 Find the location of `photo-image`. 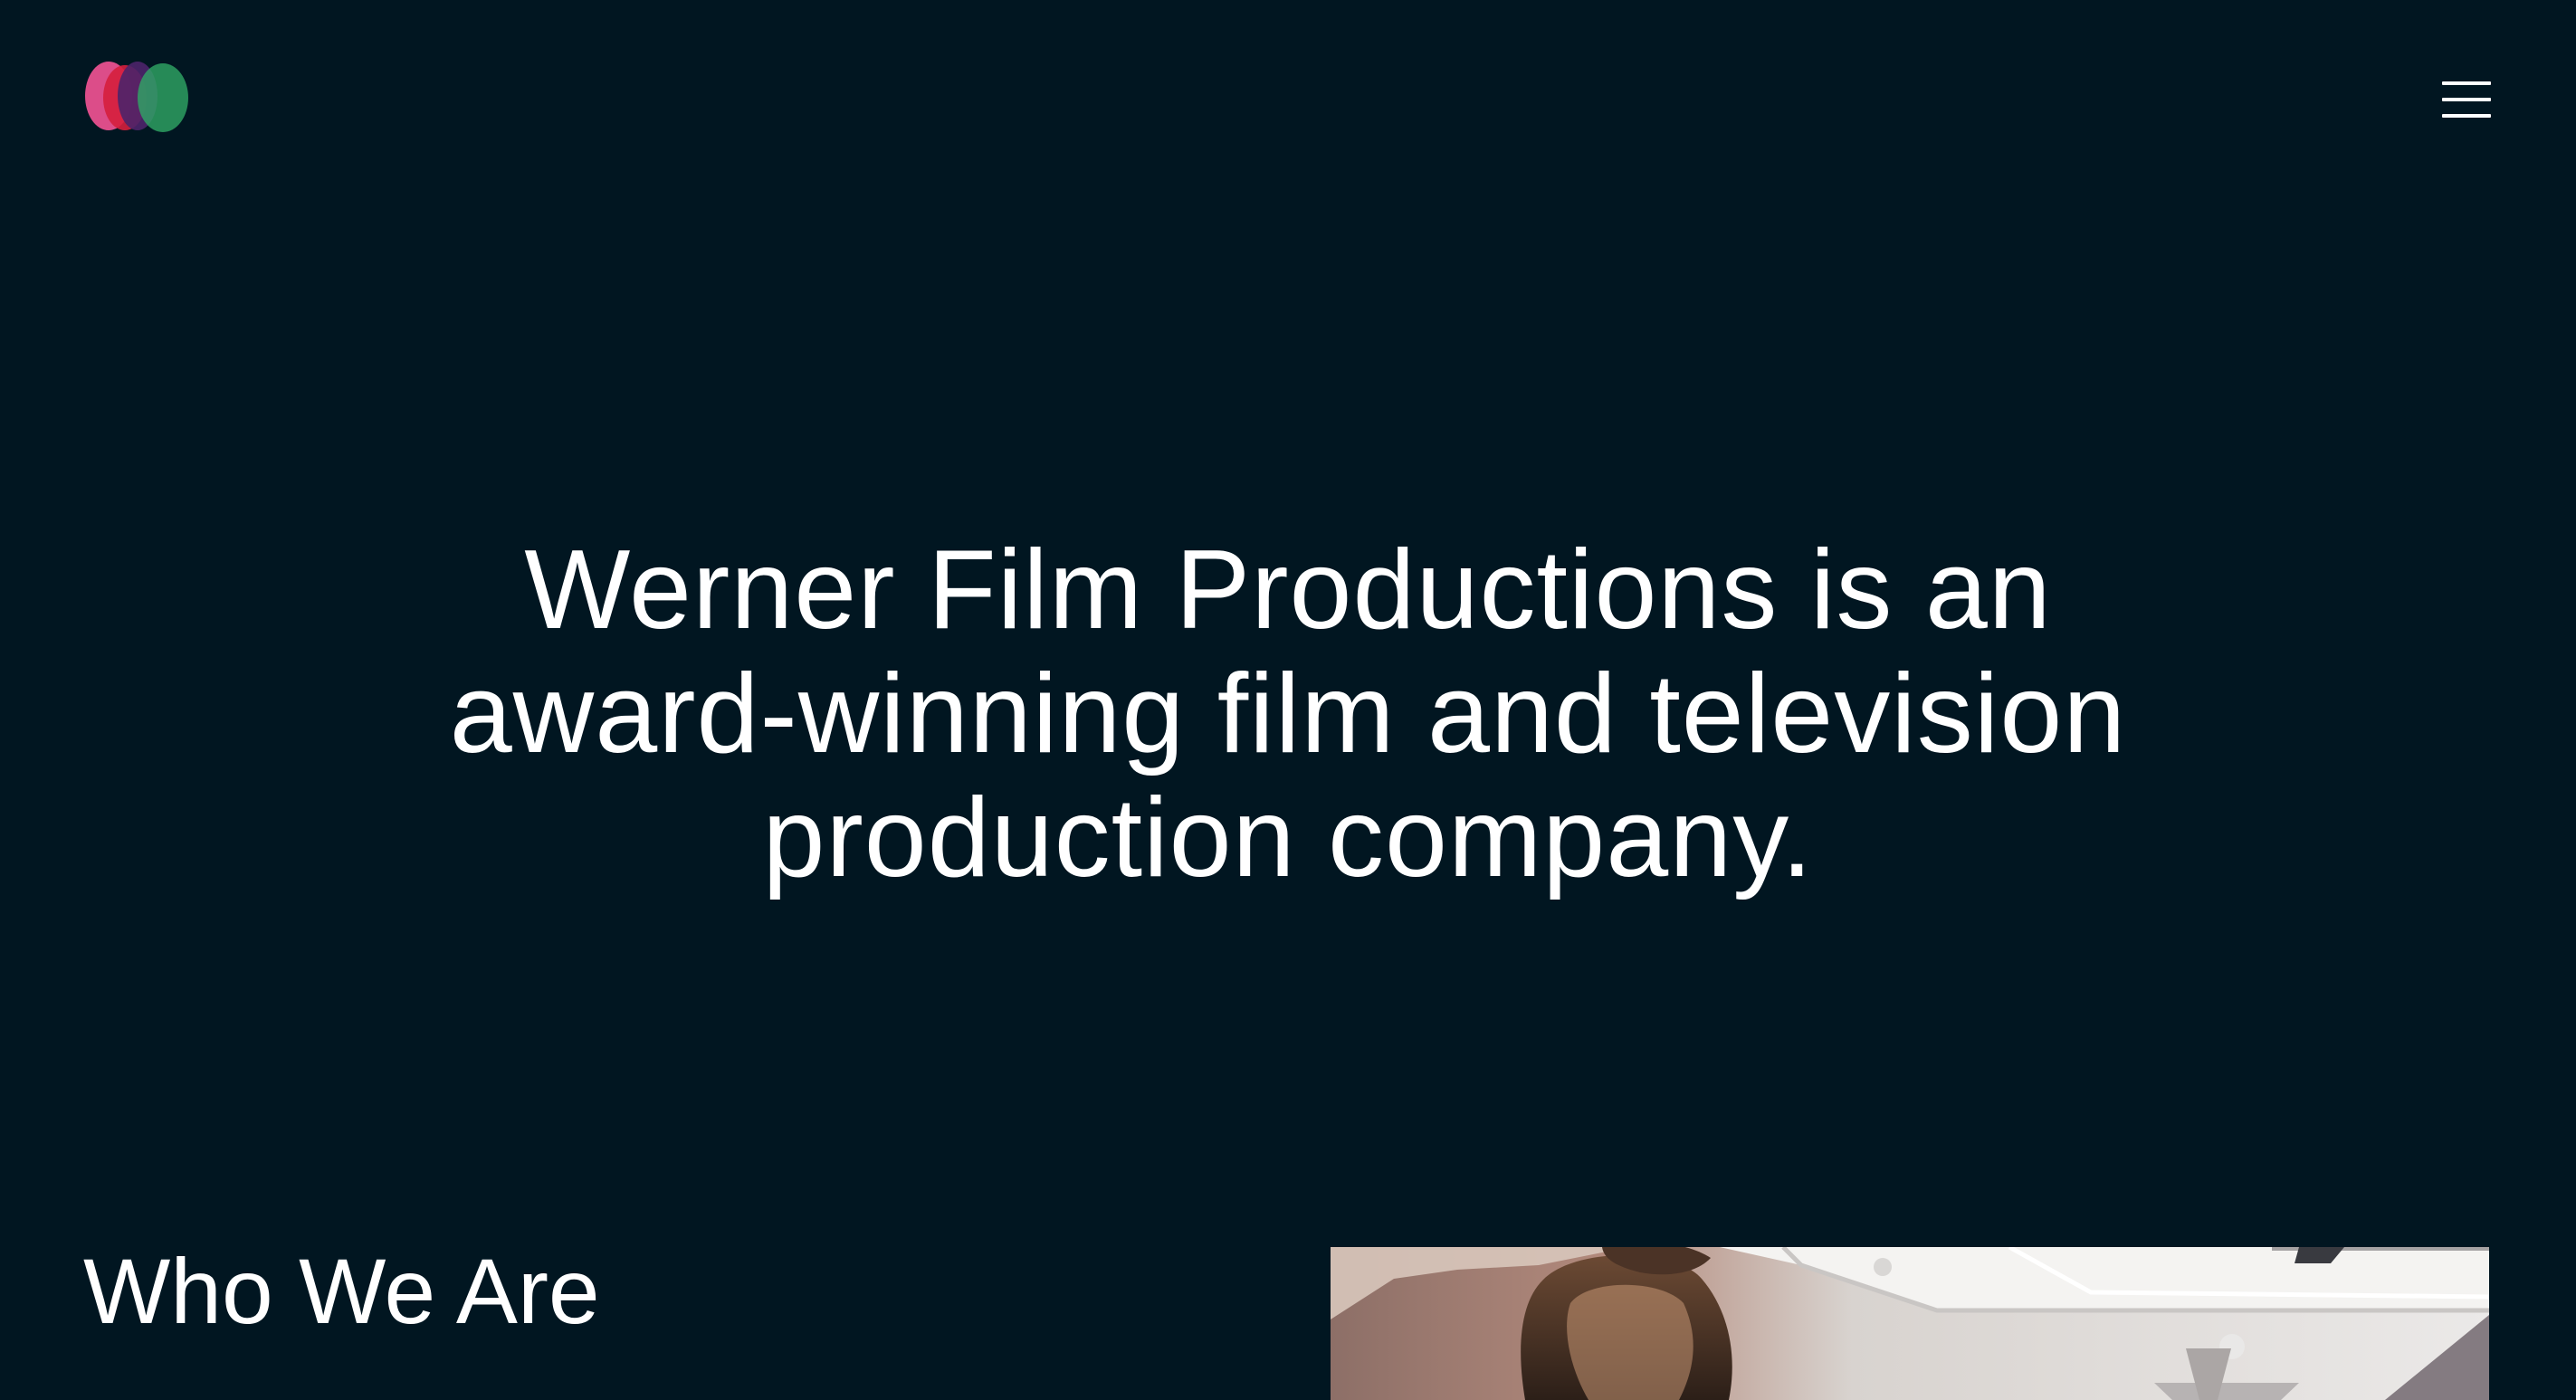

photo-image is located at coordinates (1910, 1323).